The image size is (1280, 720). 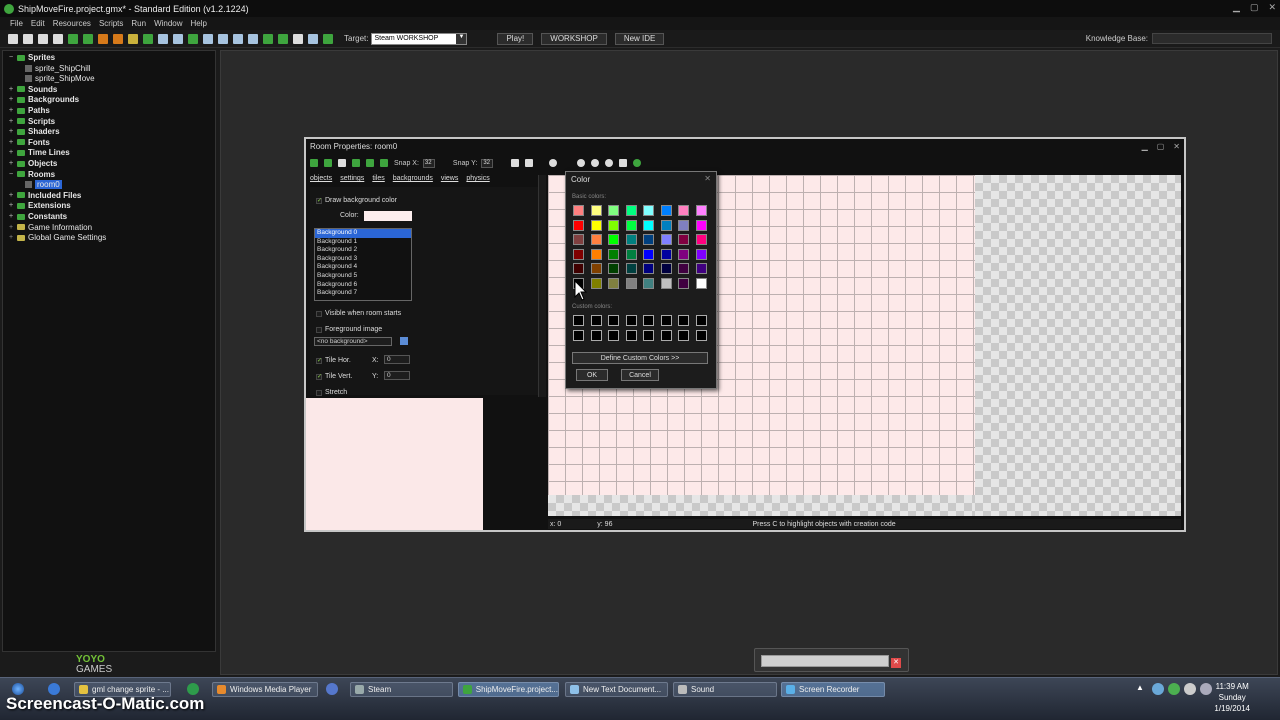 I want to click on add-path-icon, so click(x=193, y=38).